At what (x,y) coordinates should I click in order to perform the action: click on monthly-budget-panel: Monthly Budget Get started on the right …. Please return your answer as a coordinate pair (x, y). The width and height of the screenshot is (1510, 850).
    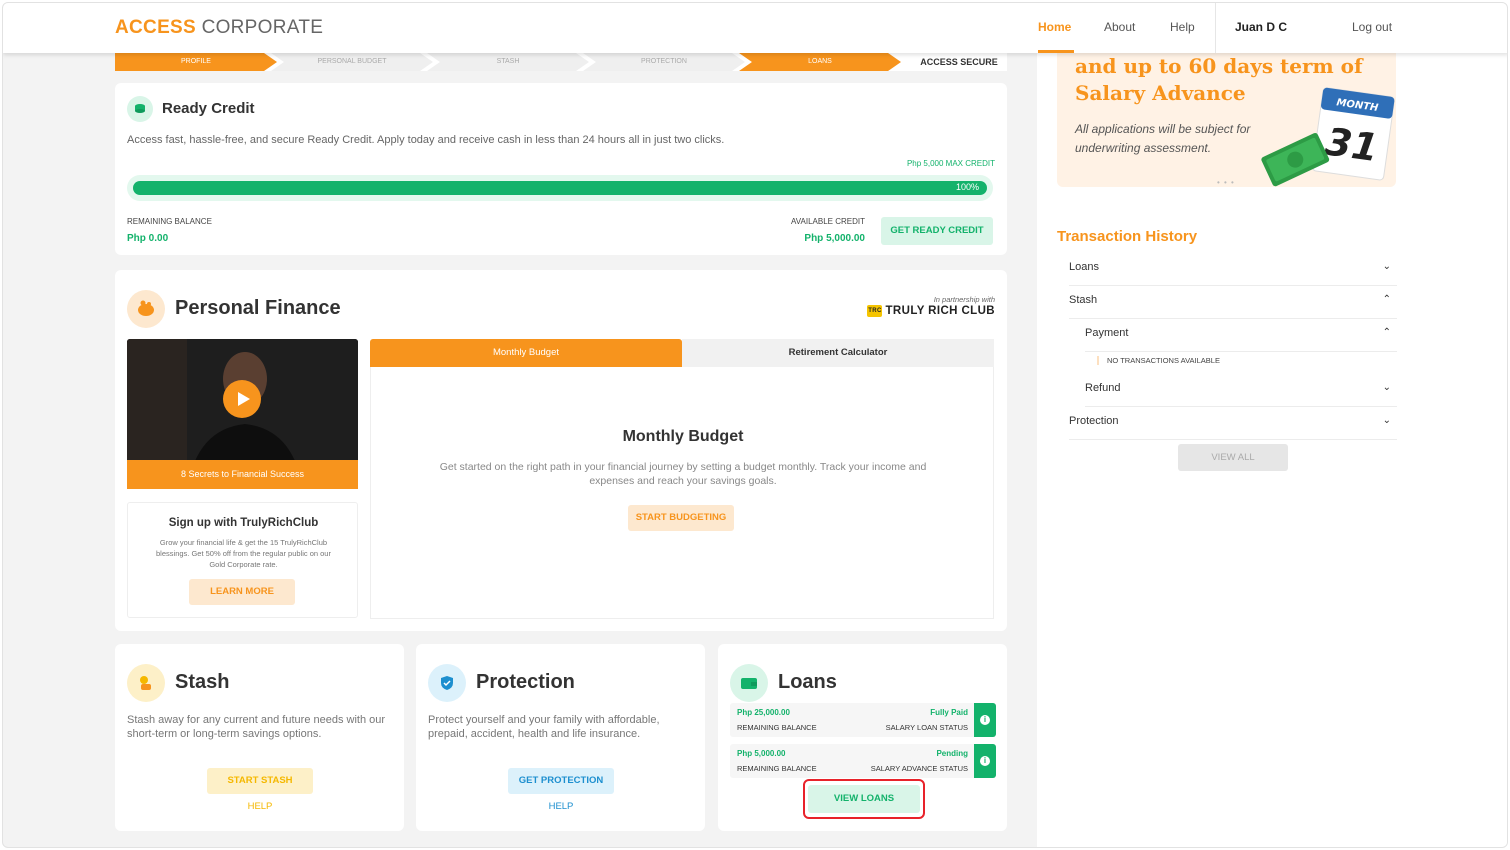
    Looking at the image, I should click on (682, 493).